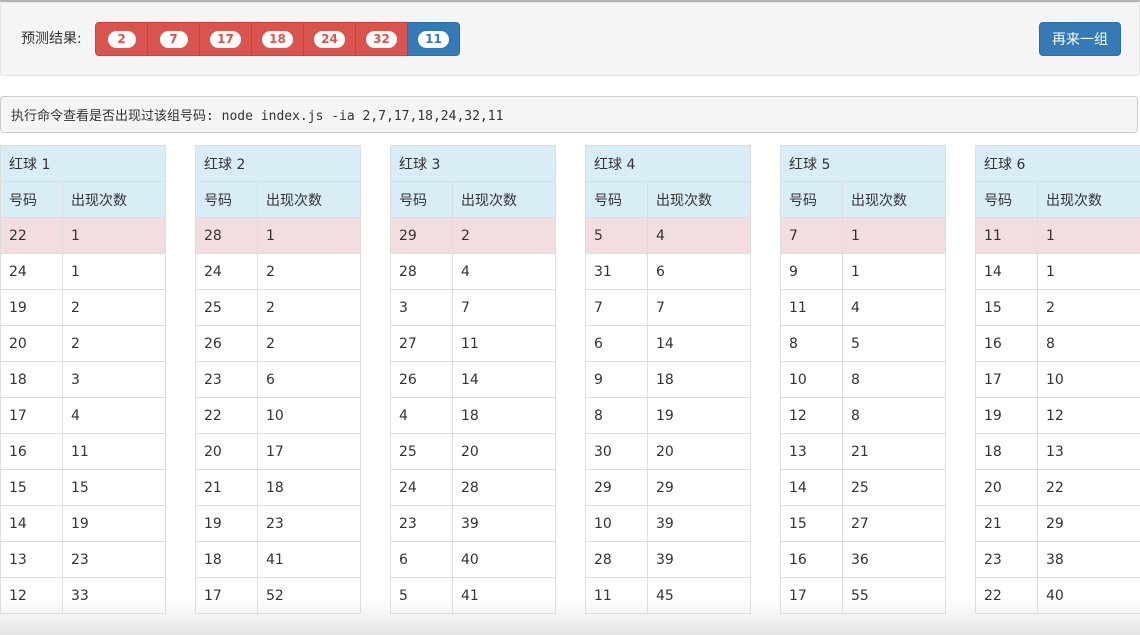 The height and width of the screenshot is (635, 1140). I want to click on table-row: 20 22, so click(1057, 487).